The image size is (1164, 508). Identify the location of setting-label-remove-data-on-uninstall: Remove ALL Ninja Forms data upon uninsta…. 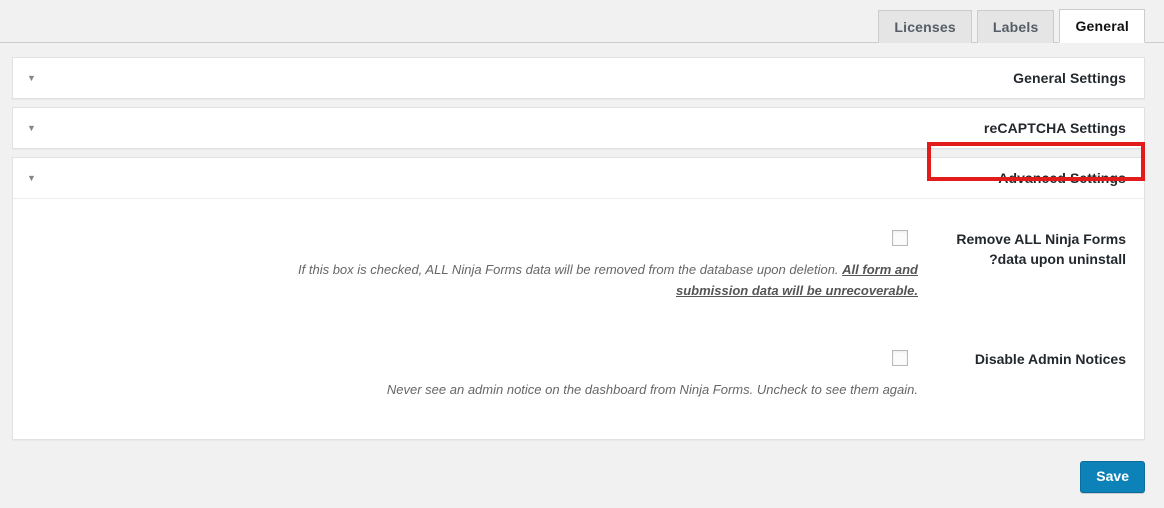
(1041, 249).